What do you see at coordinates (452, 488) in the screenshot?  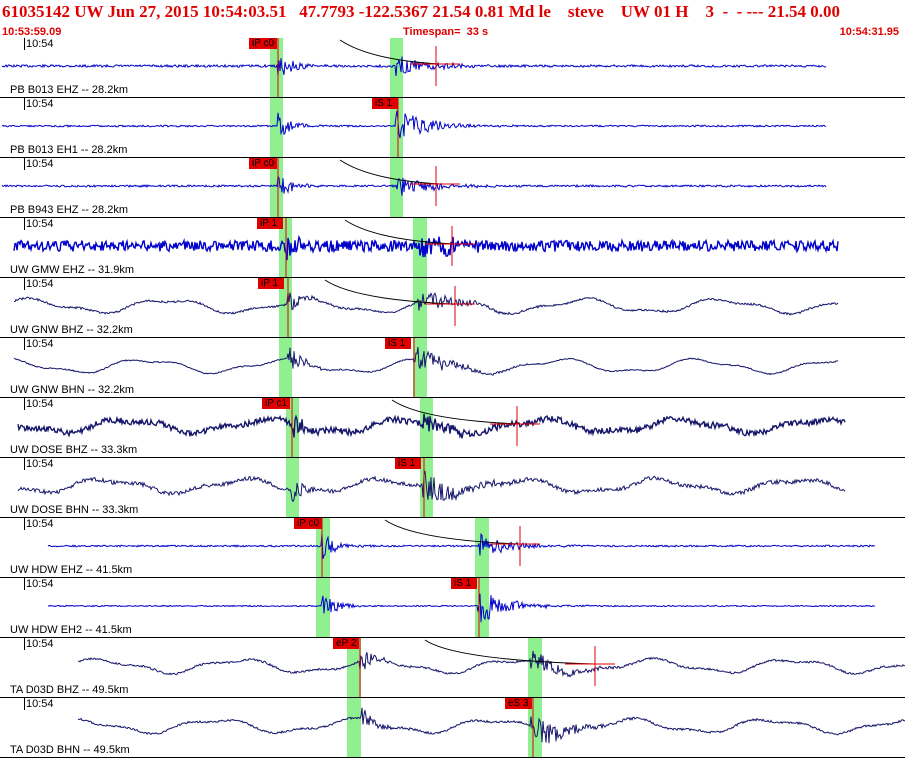 I see `seismogram-panel: iS 1 10:54 UW DOSE BHN -- 33.3km` at bounding box center [452, 488].